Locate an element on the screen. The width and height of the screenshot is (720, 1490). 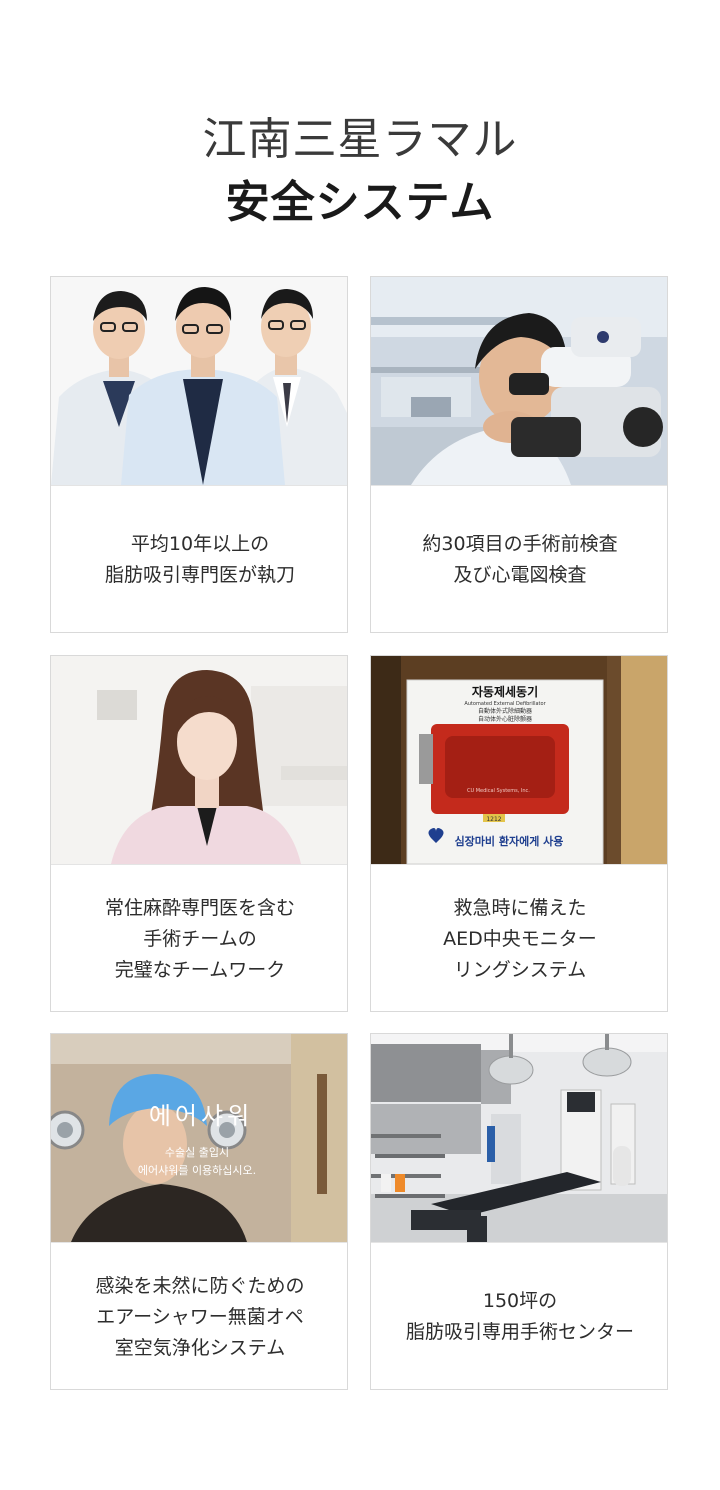
card-caption: 常住麻酔専門医を含む 手術チームの 完璧なチームワーク is located at coordinates (199, 937).